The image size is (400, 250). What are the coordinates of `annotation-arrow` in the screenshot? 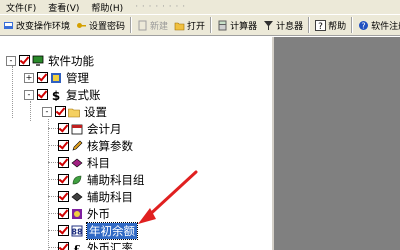 It's located at (168, 197).